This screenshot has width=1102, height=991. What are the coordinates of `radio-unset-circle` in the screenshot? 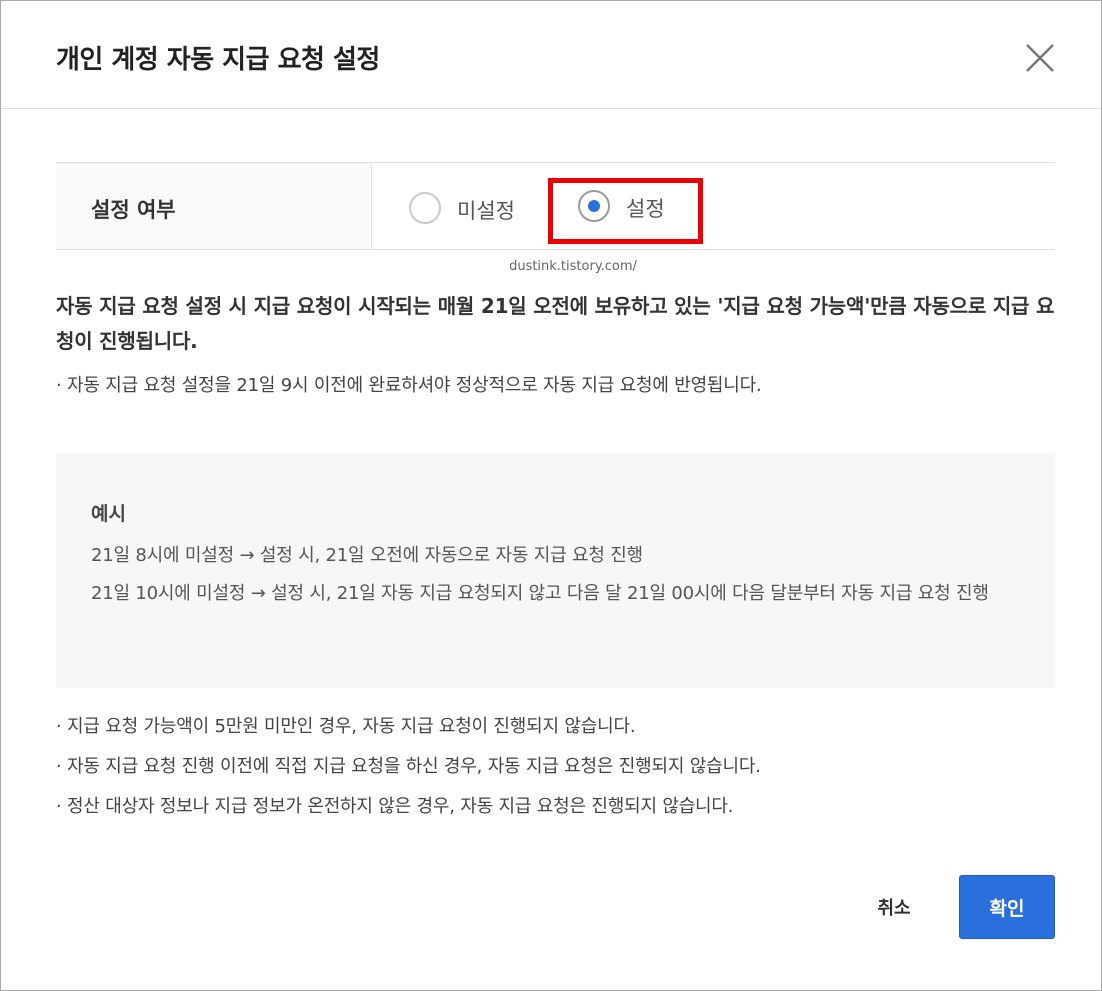 It's located at (425, 208).